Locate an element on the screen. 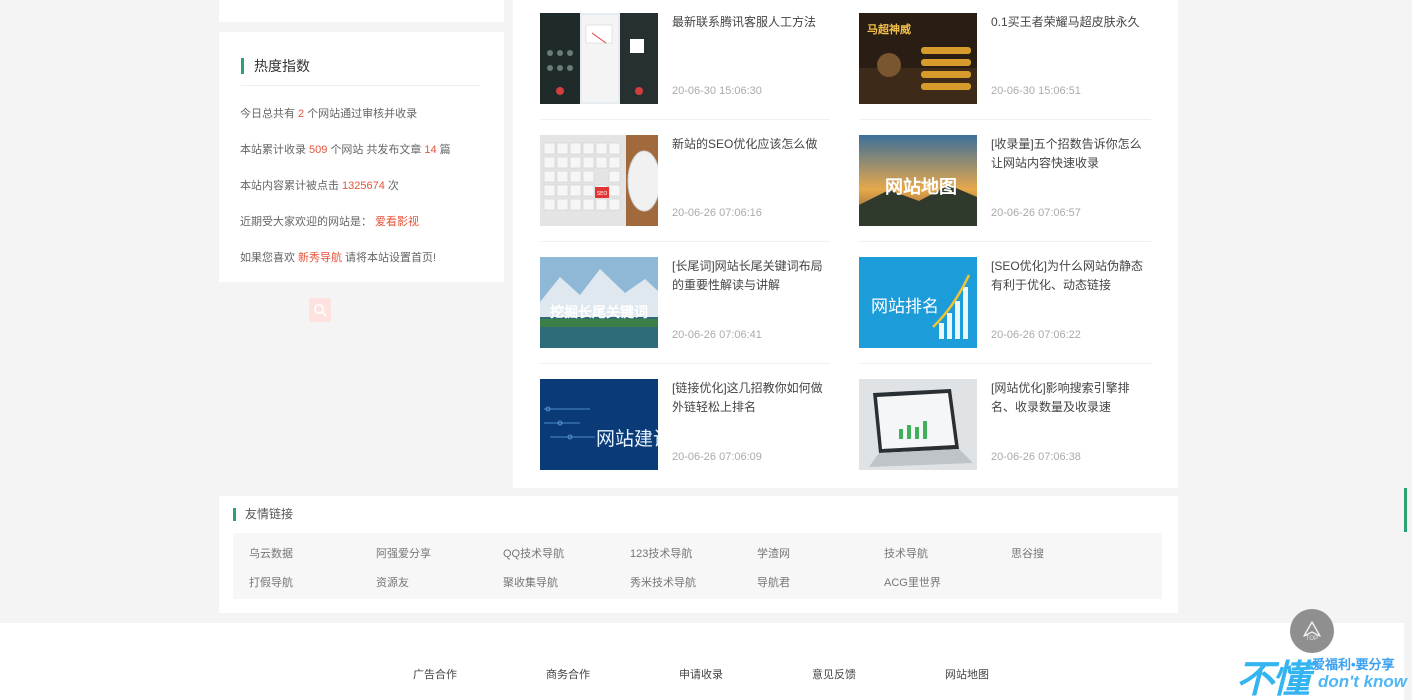 The width and height of the screenshot is (1412, 700). friend-link: 打假导航 is located at coordinates (271, 582).